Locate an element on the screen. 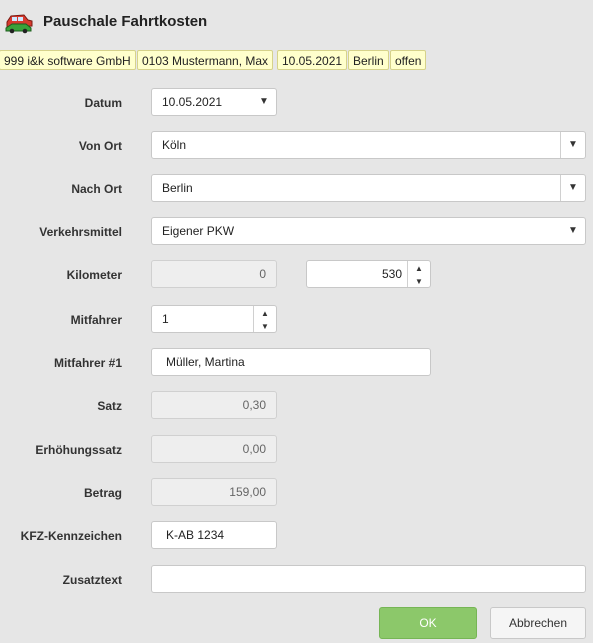 The image size is (593, 643). verkehrsmittel-label: Verkehrsmittel is located at coordinates (80, 232).